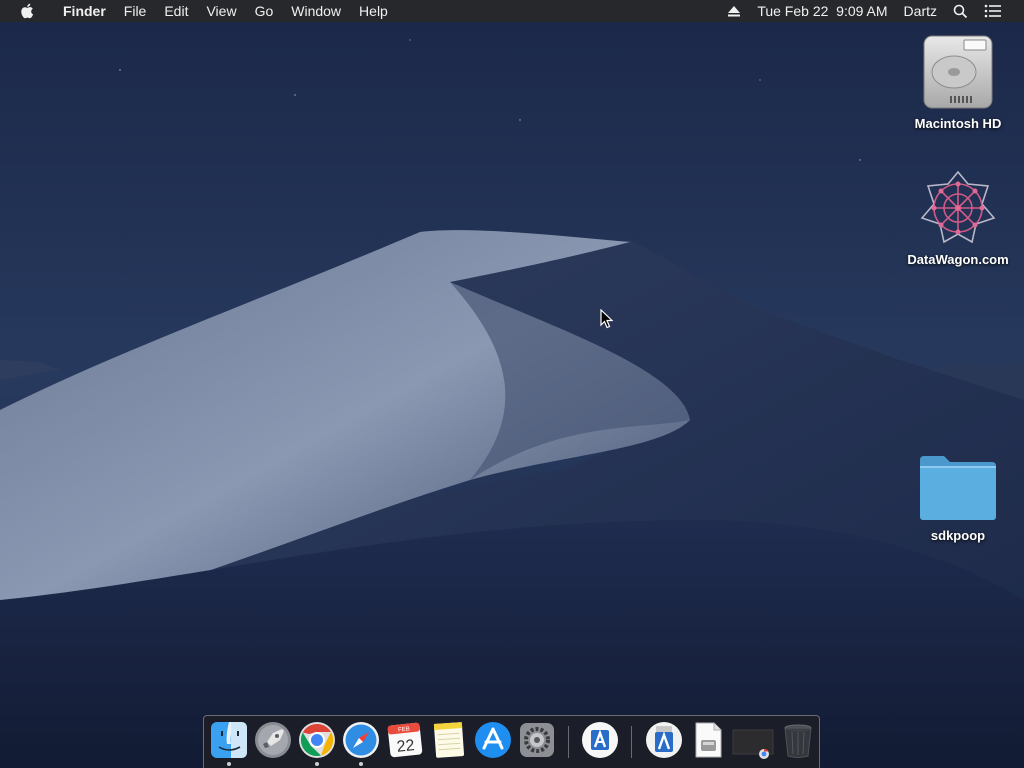  I want to click on menu-go: Go, so click(264, 11).